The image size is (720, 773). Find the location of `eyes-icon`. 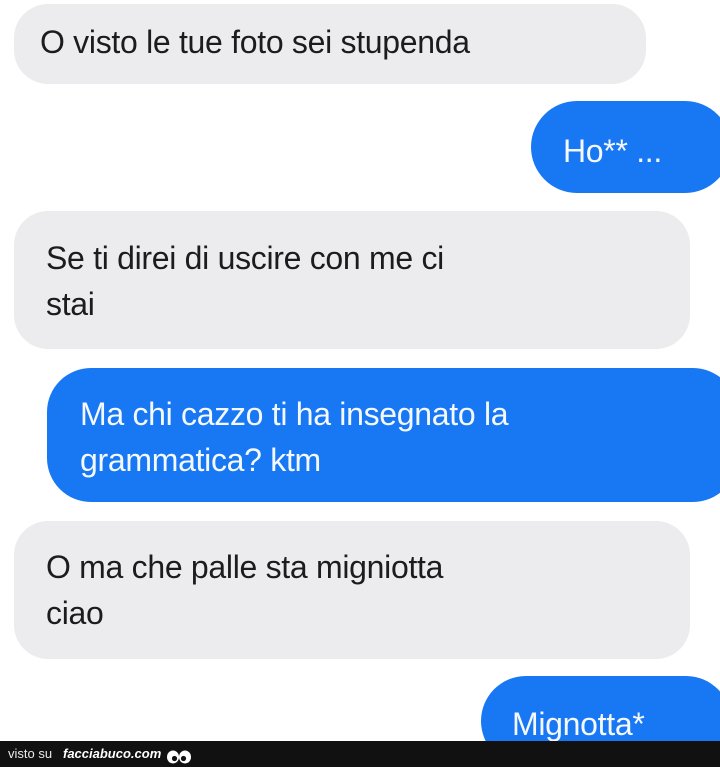

eyes-icon is located at coordinates (179, 755).